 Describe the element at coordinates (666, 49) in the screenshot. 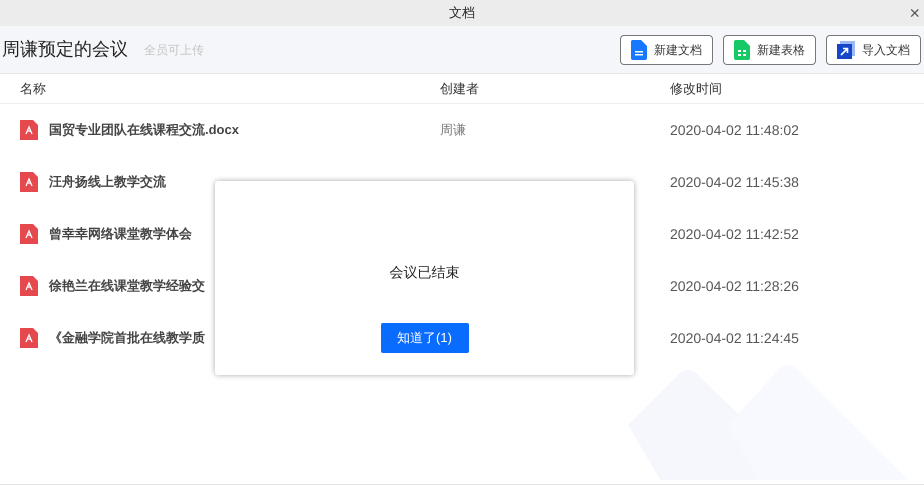

I see `toolbar-button: 新建文档` at that location.